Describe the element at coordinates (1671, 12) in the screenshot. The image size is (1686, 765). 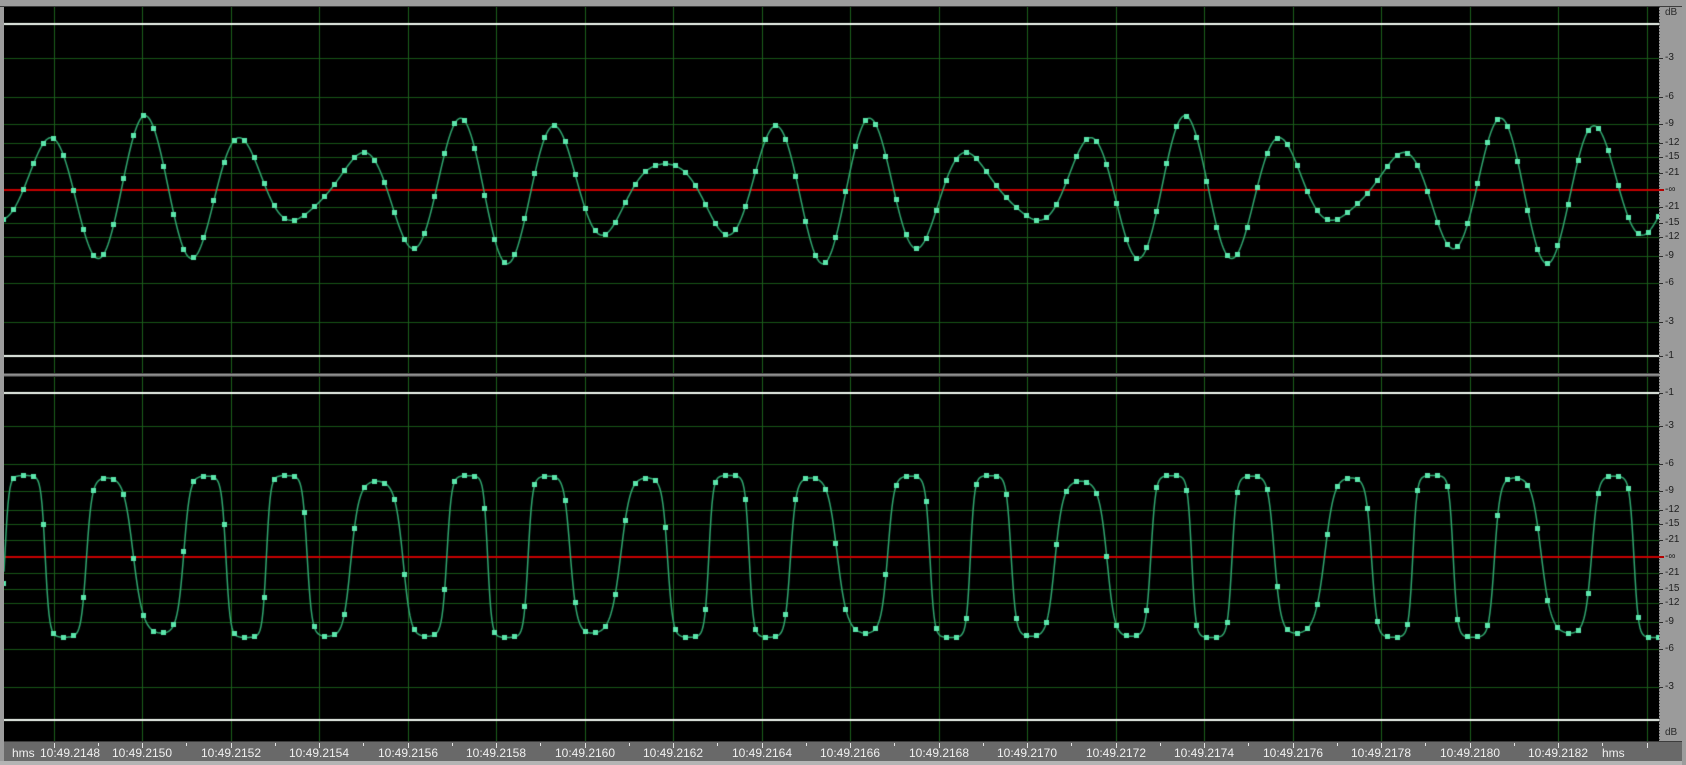
I see `level-ruler-unit-top: dB` at that location.